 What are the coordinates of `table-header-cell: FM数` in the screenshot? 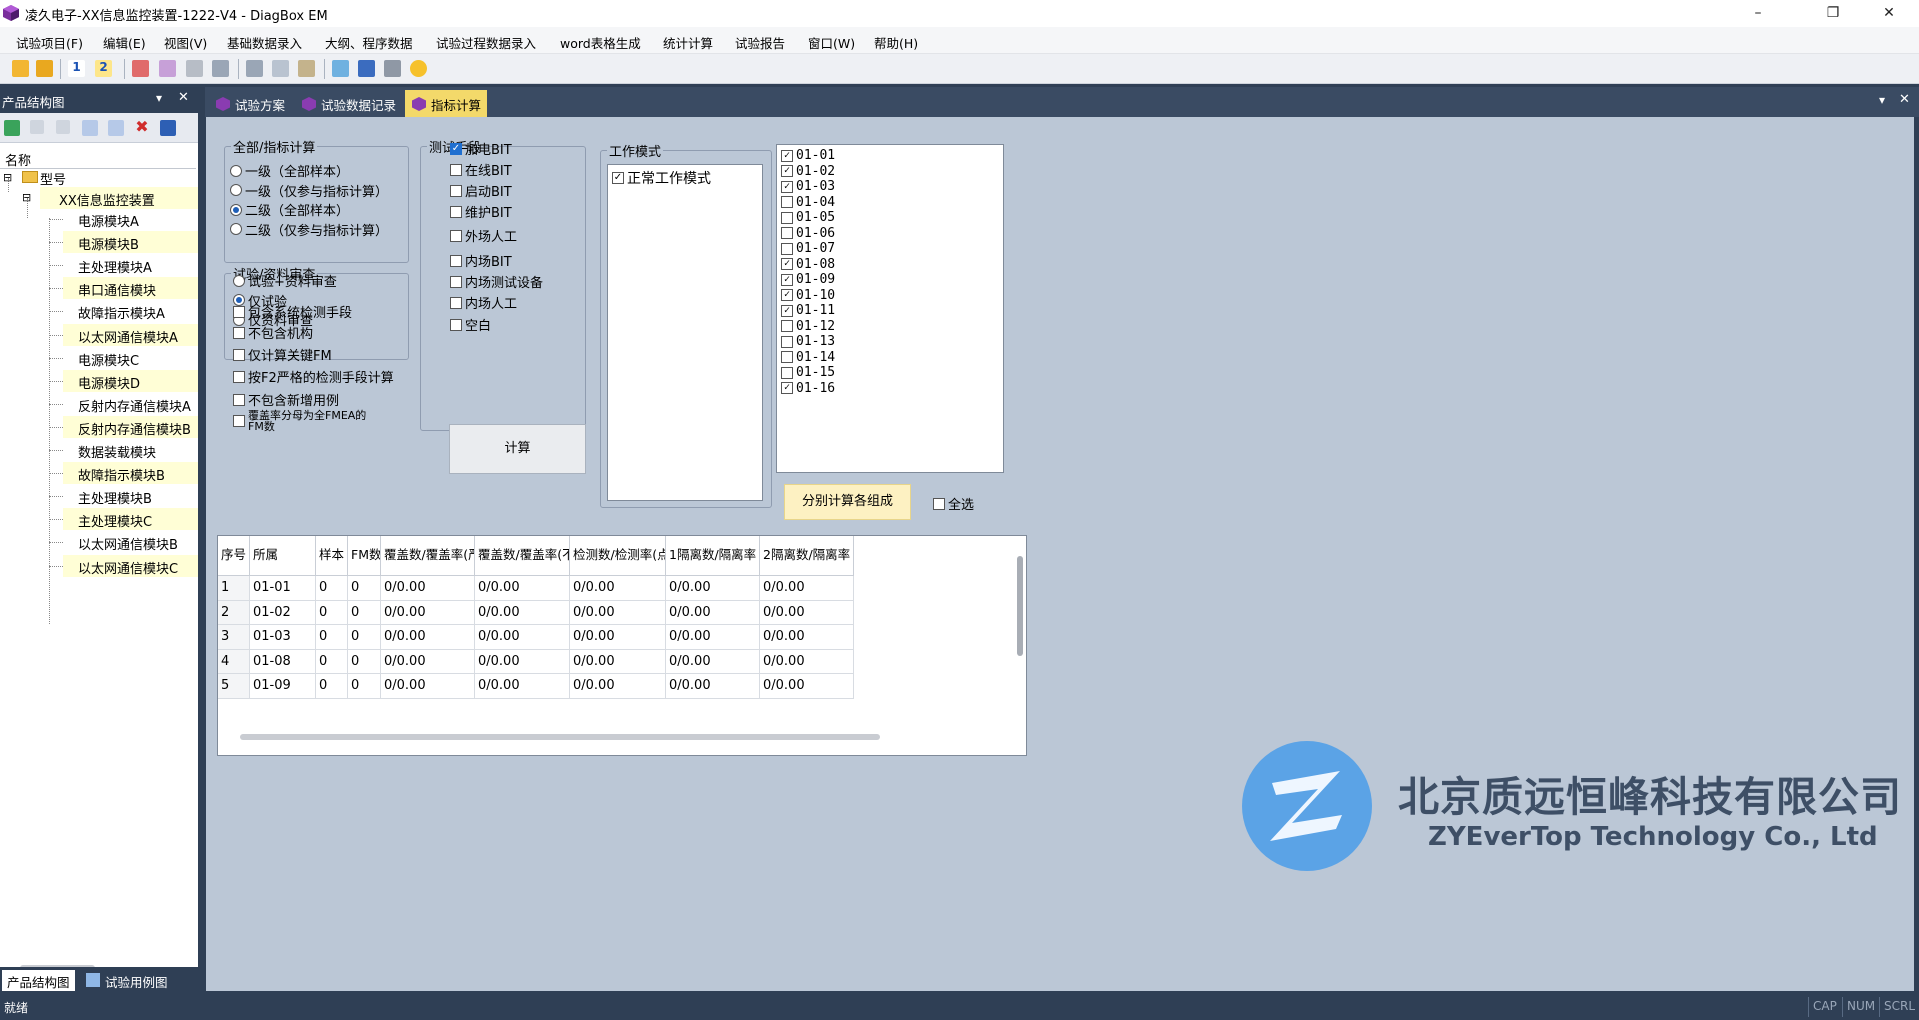 It's located at (364, 556).